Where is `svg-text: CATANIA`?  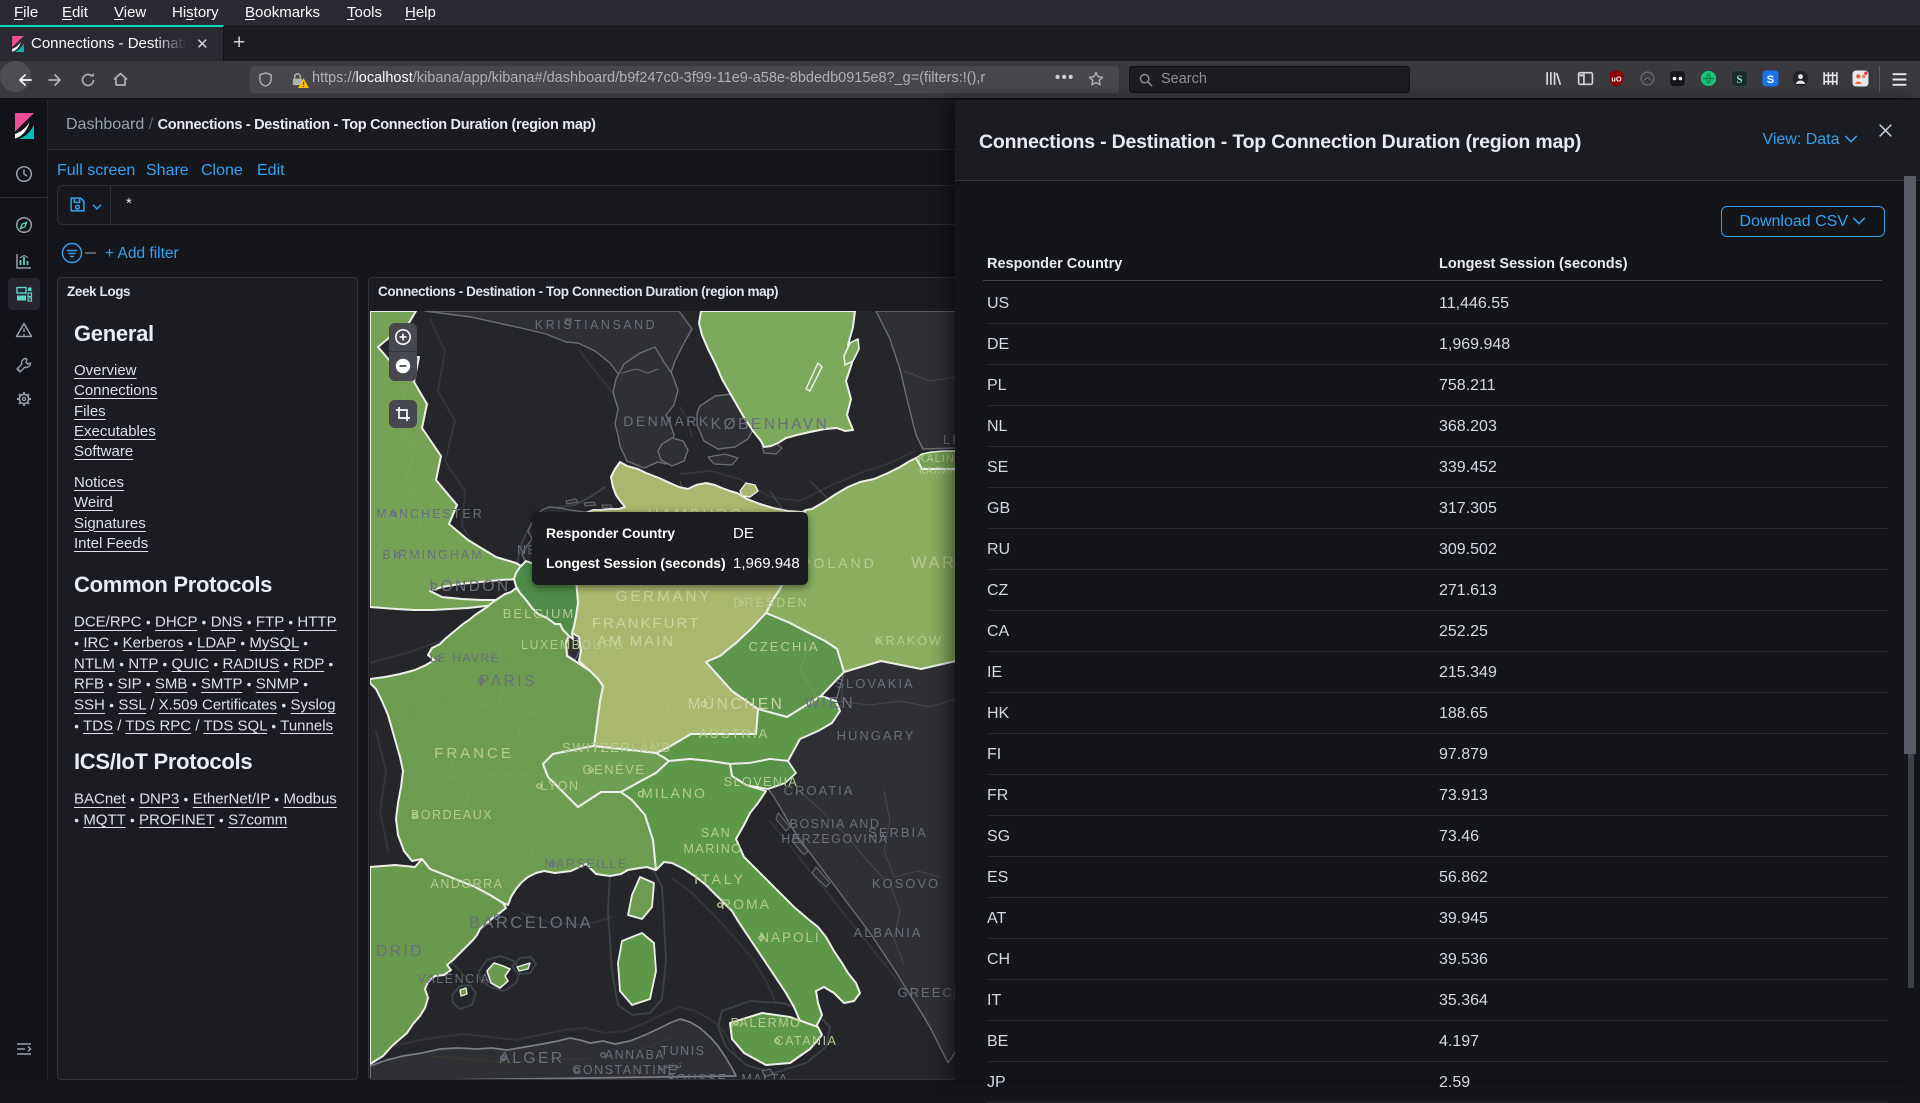 svg-text: CATANIA is located at coordinates (806, 1041).